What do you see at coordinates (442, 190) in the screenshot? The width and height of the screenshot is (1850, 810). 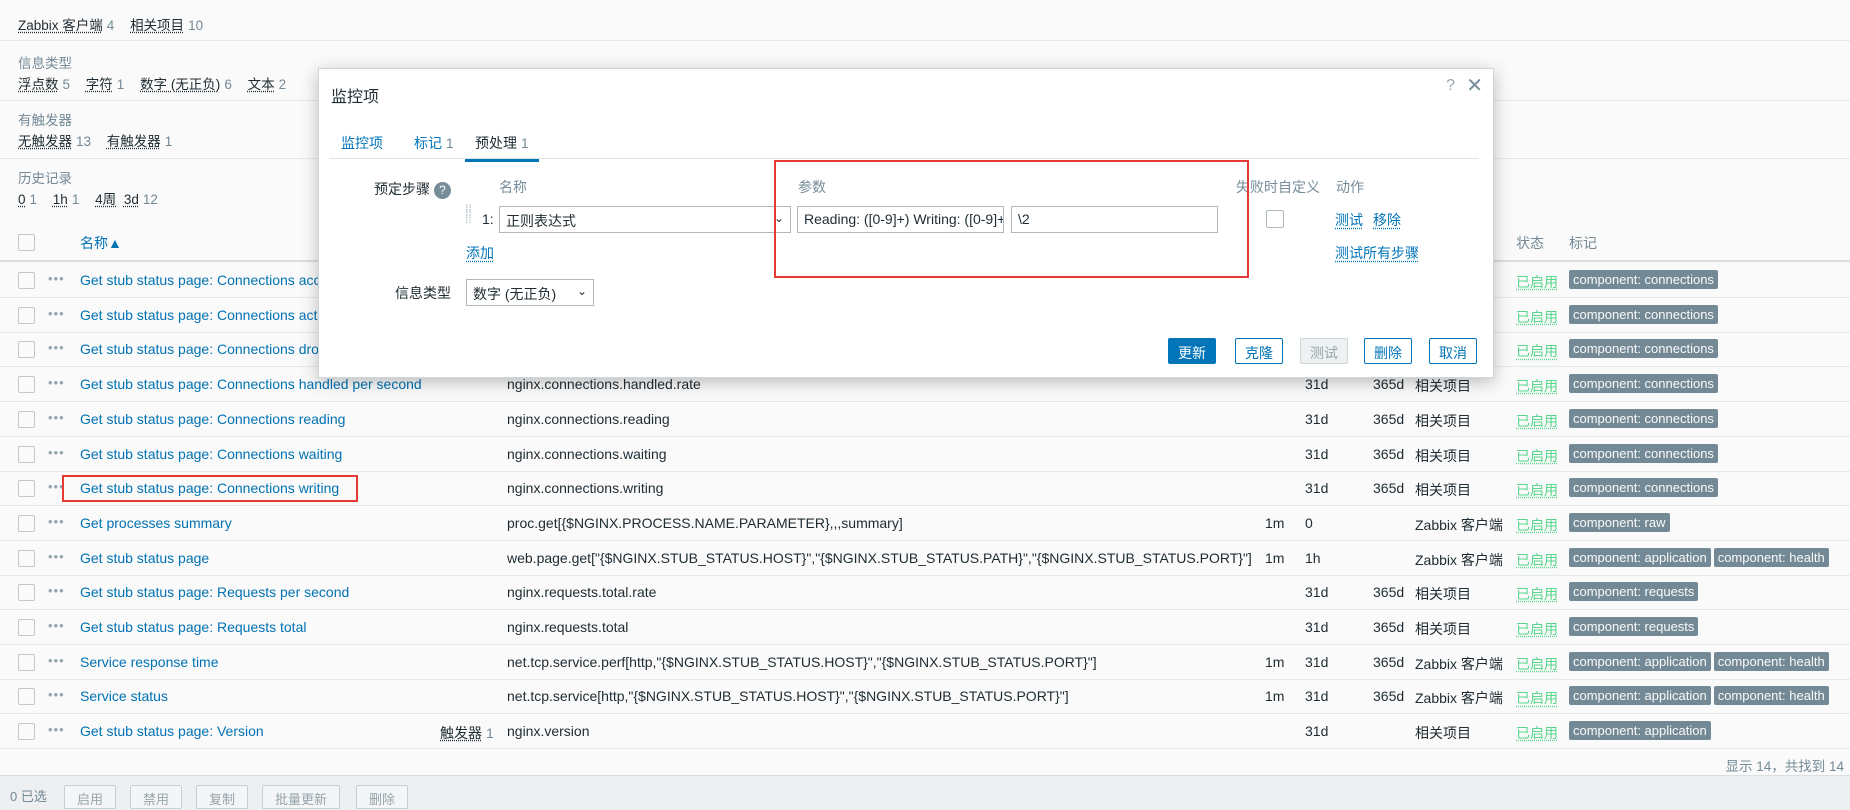 I see `question-icon: ?` at bounding box center [442, 190].